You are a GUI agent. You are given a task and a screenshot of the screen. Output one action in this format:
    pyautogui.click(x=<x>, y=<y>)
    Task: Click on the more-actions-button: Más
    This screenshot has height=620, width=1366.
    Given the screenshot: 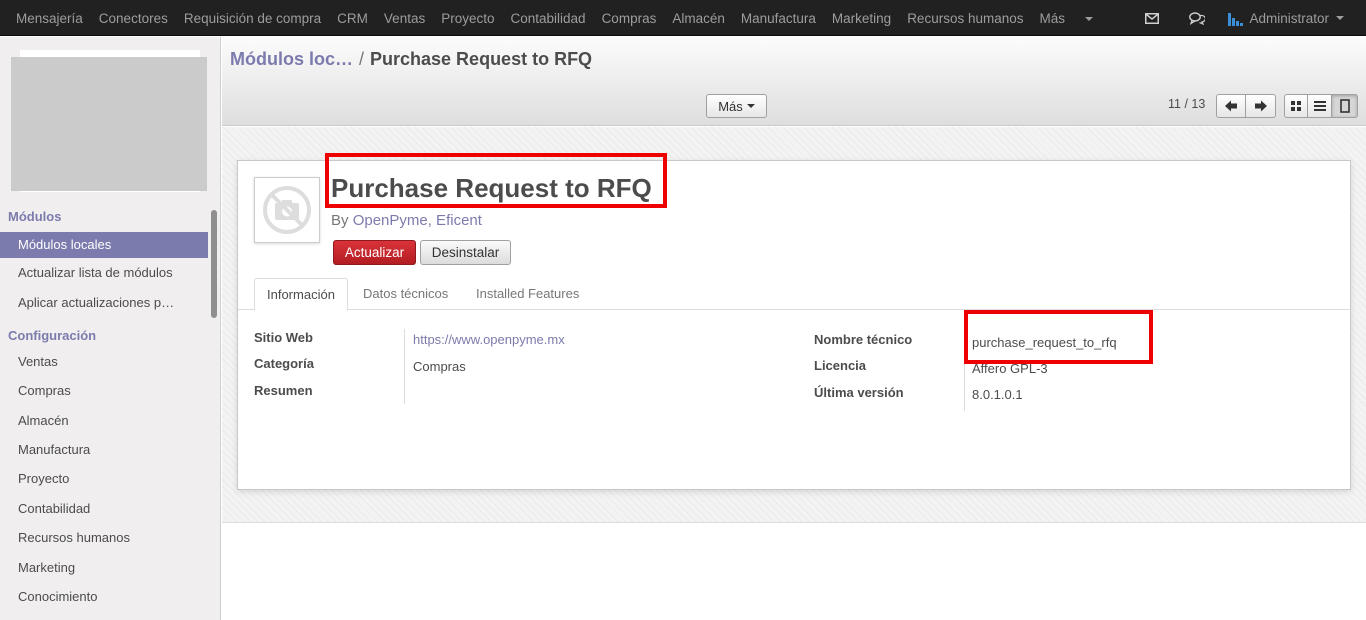 What is the action you would take?
    pyautogui.click(x=736, y=106)
    